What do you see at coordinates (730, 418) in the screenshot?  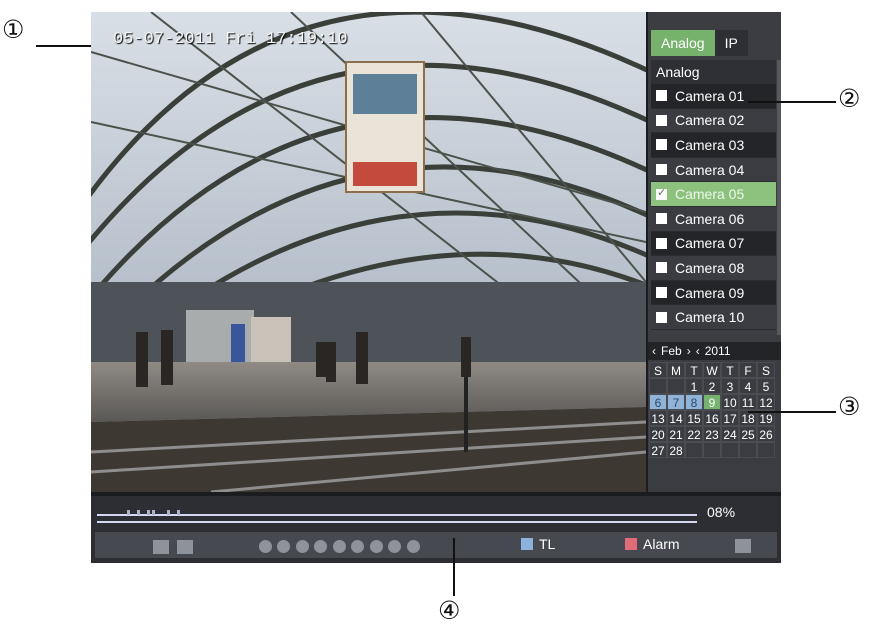 I see `calendar-day: 17` at bounding box center [730, 418].